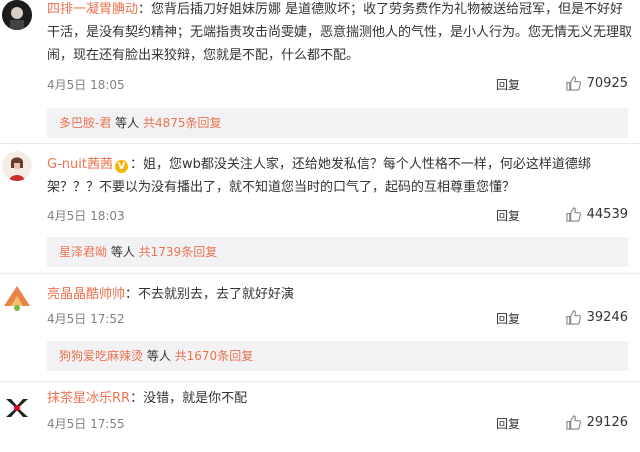 This screenshot has height=452, width=640. Describe the element at coordinates (178, 252) in the screenshot. I see `sub-reply-more: 共1739条回复` at that location.